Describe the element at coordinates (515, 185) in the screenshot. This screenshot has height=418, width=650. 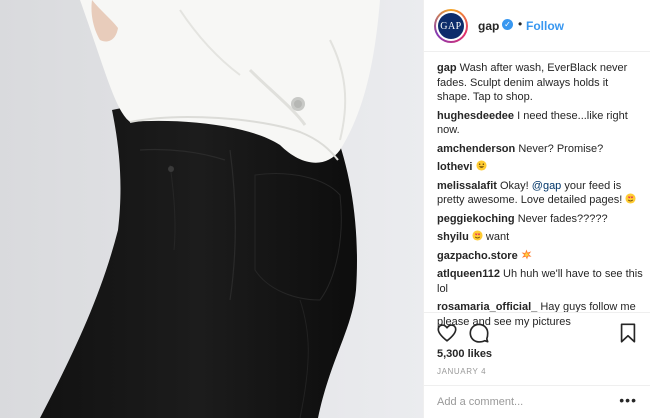
I see `comment-text: Okay!` at that location.